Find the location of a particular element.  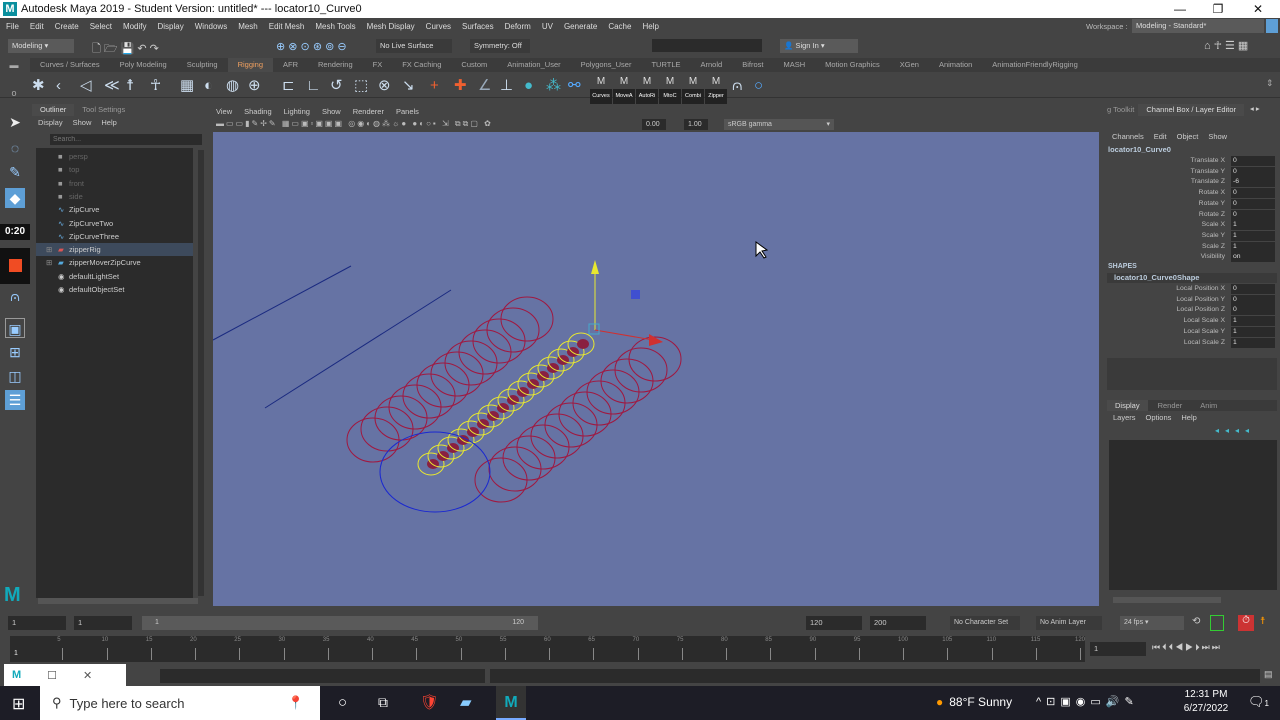

clock: 12:31 PM 6/27/2022 is located at coordinates (1206, 701).